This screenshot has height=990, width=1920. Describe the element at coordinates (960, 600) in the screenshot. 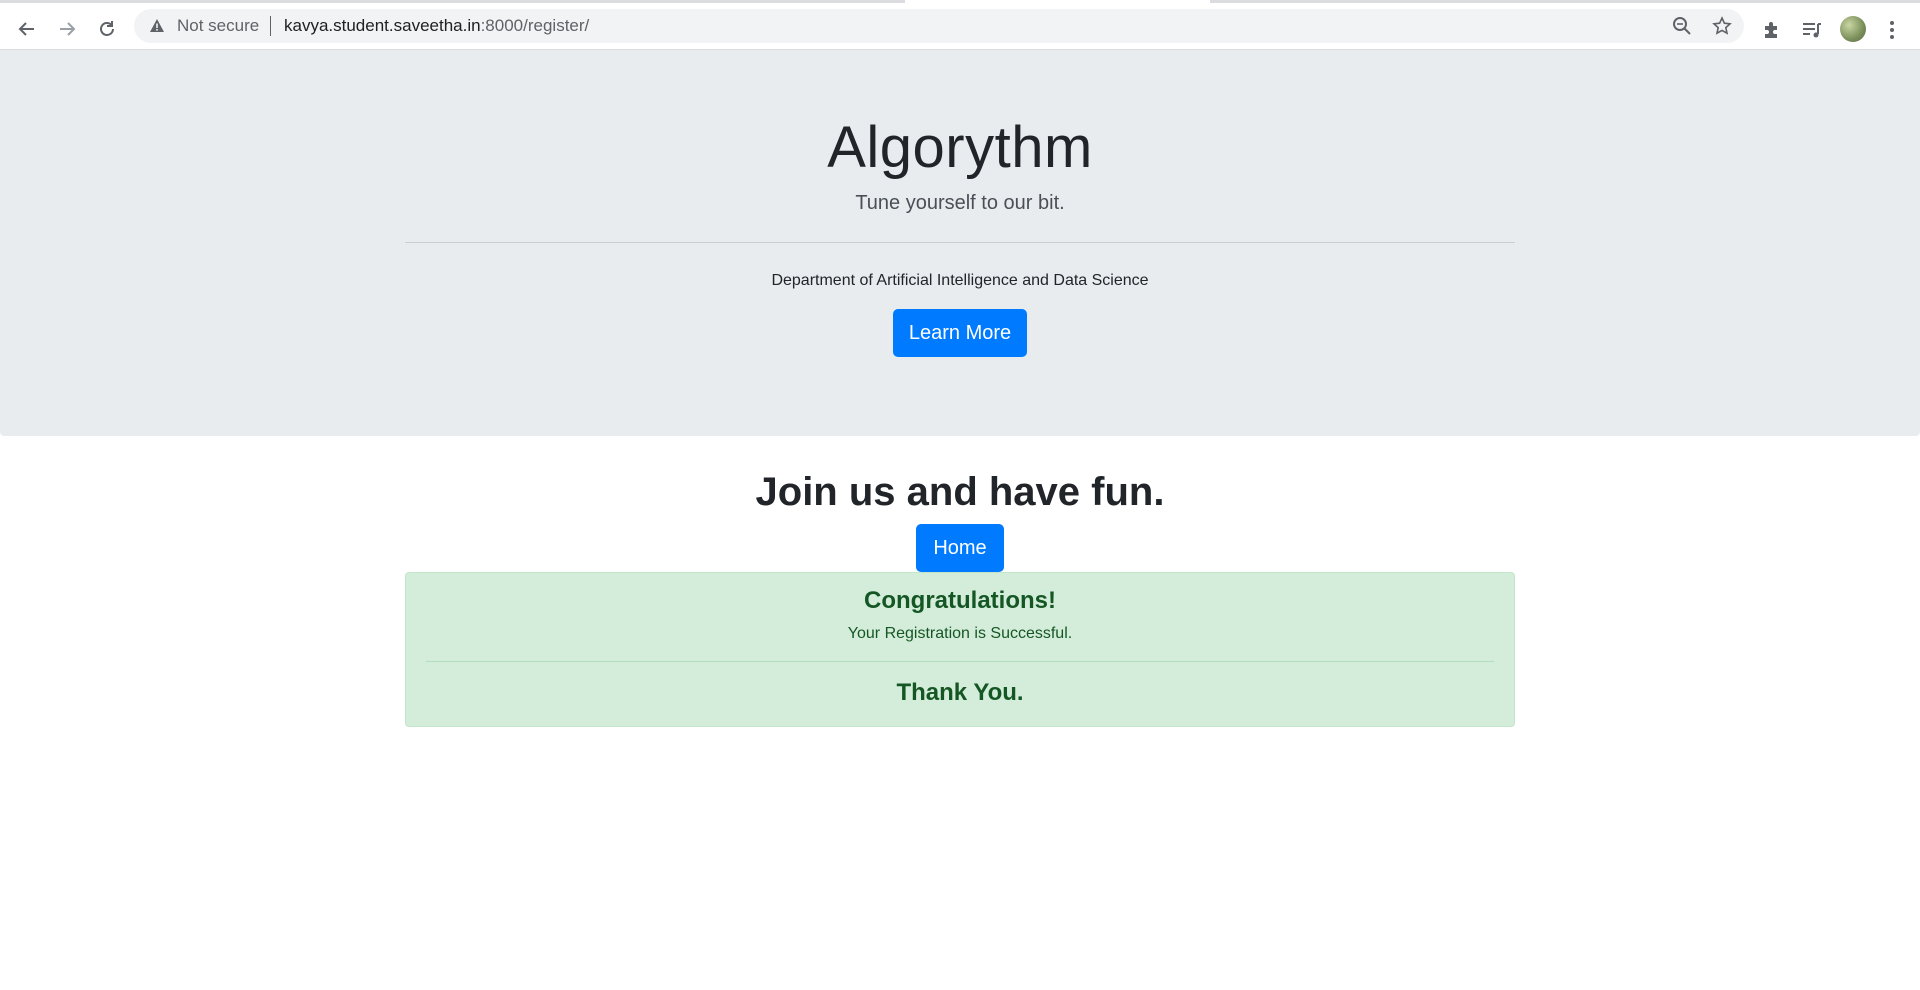

I see `alert-heading: Congratulations!` at that location.